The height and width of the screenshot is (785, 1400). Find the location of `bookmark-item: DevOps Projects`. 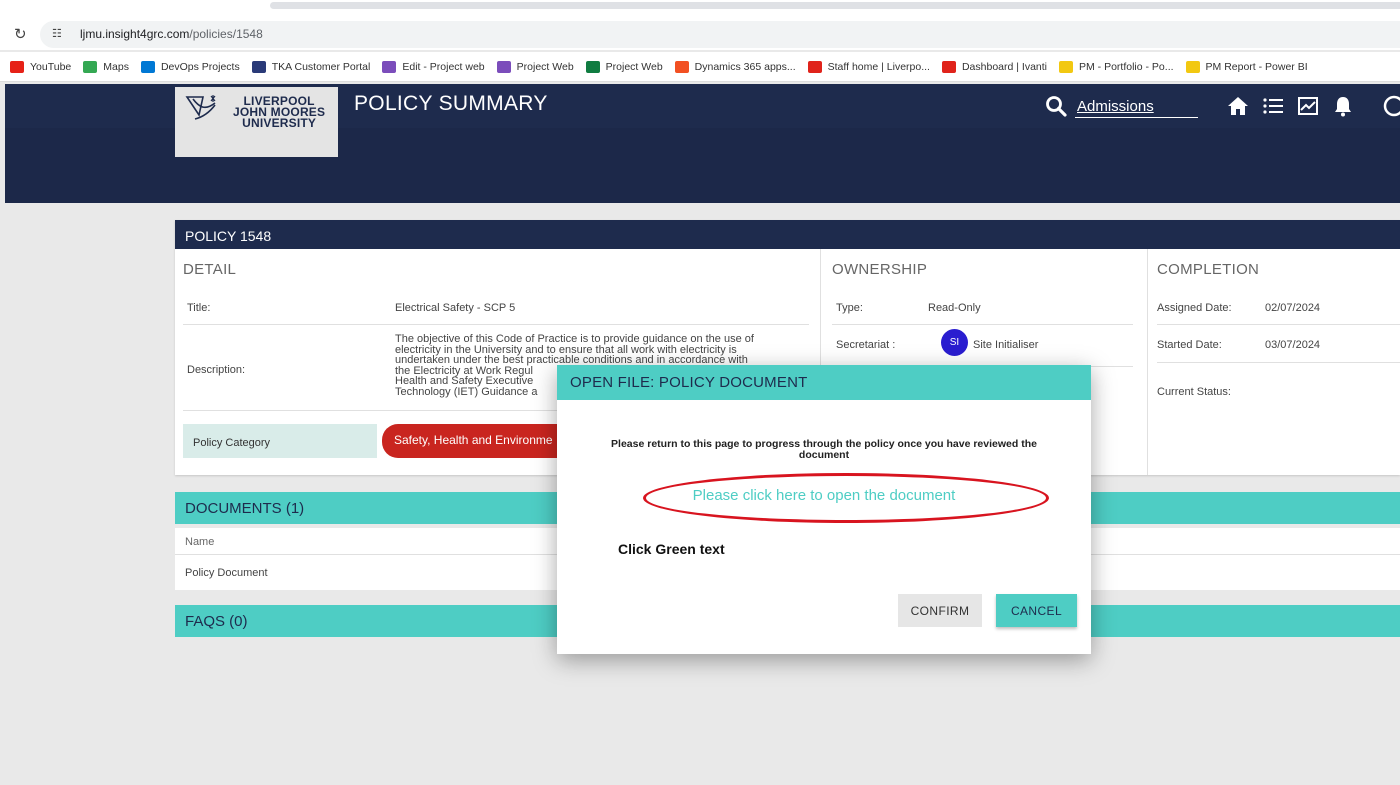

bookmark-item: DevOps Projects is located at coordinates (190, 66).